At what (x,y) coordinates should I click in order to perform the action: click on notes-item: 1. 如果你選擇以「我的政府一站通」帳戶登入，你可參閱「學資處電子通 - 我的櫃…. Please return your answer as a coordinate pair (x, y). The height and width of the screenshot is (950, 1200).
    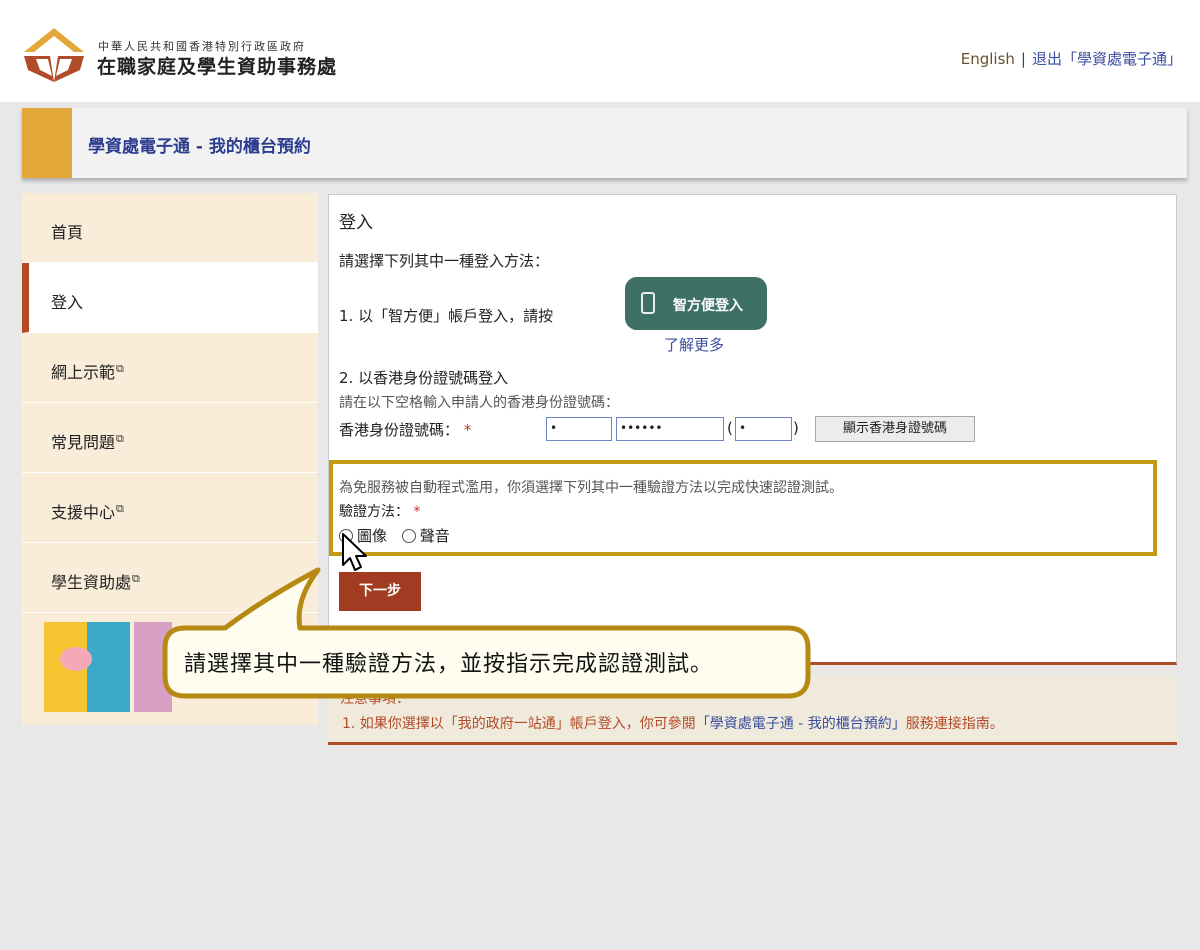
    Looking at the image, I should click on (673, 723).